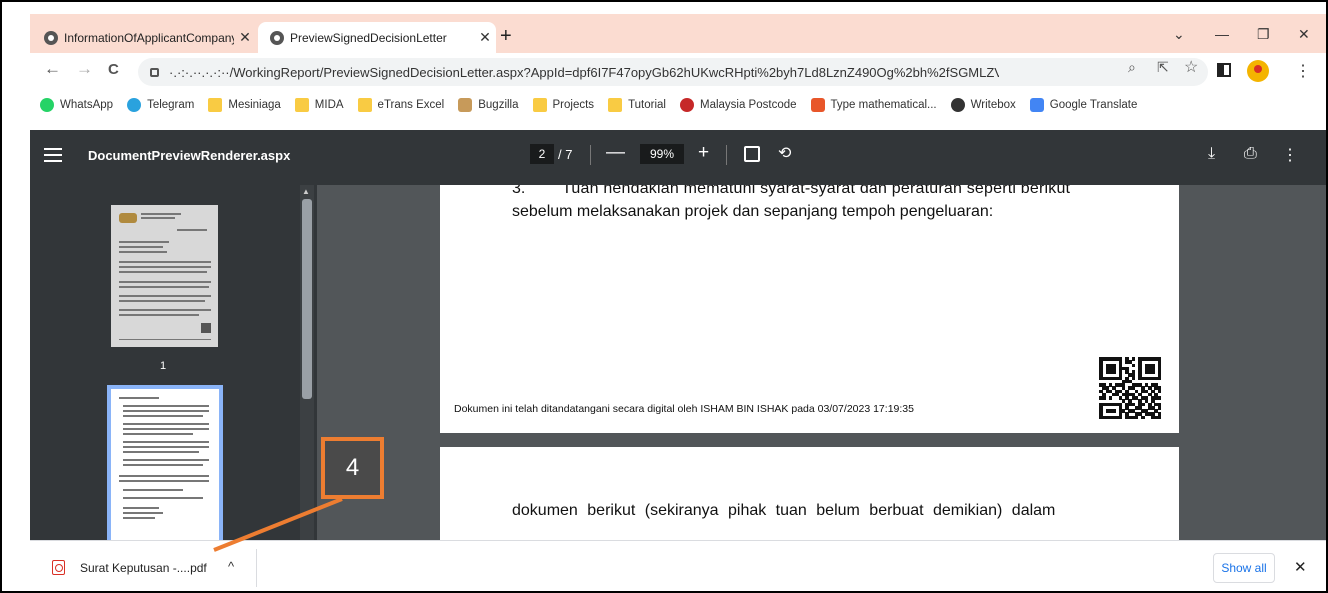 This screenshot has height=593, width=1328. I want to click on page-total: / 7, so click(565, 154).